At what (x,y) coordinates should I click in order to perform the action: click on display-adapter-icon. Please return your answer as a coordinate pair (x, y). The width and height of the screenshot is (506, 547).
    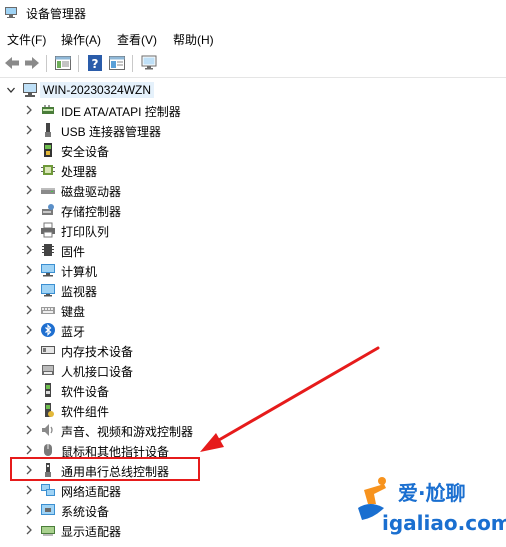
    Looking at the image, I should click on (48, 531).